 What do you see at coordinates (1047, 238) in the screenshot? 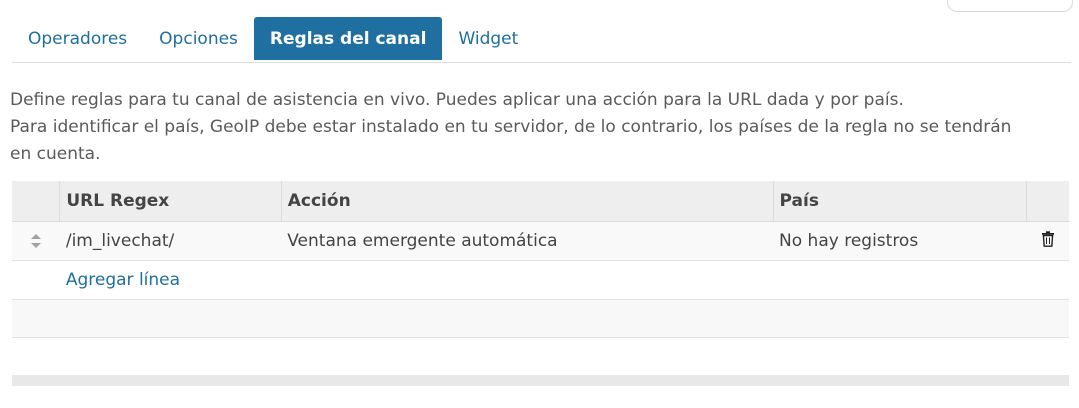
I see `trash-icon` at bounding box center [1047, 238].